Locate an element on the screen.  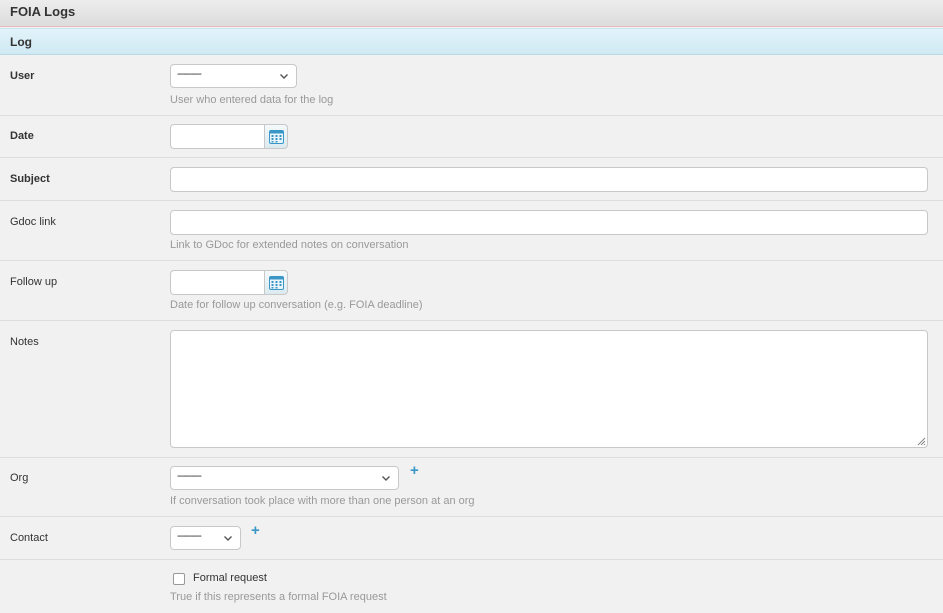
org-label: Org is located at coordinates (19, 478).